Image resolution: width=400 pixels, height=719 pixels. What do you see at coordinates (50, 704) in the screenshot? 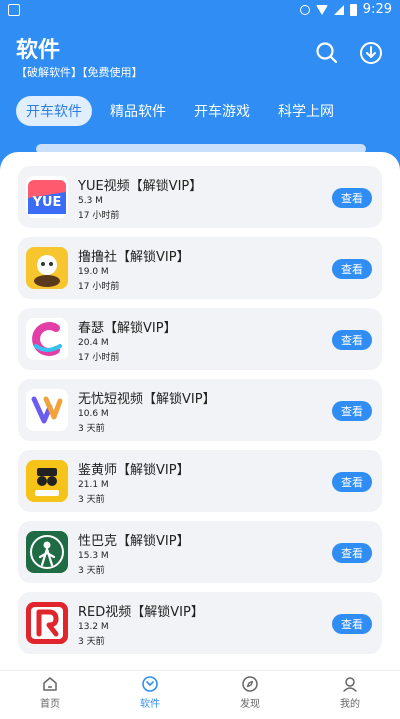
I see `nav-label: 首页` at bounding box center [50, 704].